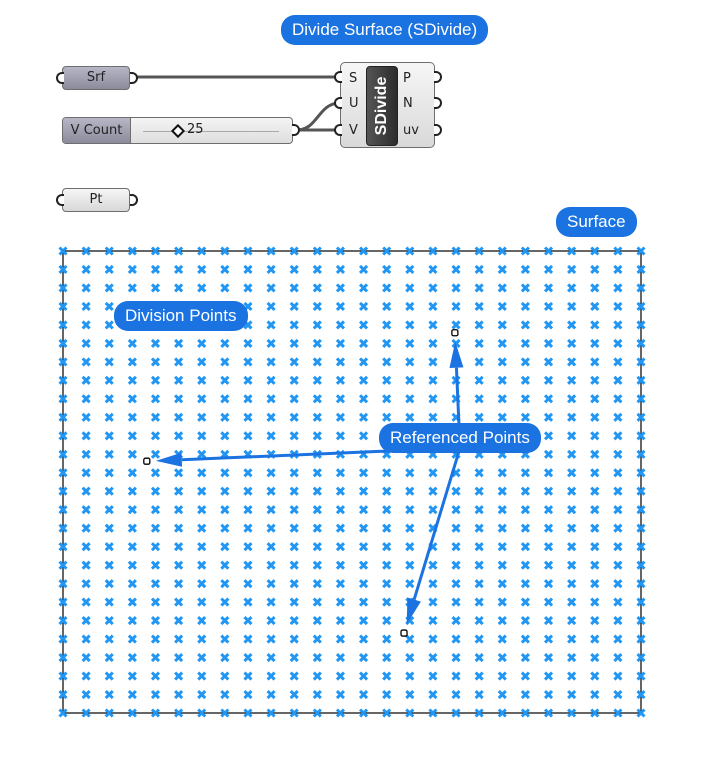 The height and width of the screenshot is (777, 712). What do you see at coordinates (338, 130) in the screenshot?
I see `grip-v` at bounding box center [338, 130].